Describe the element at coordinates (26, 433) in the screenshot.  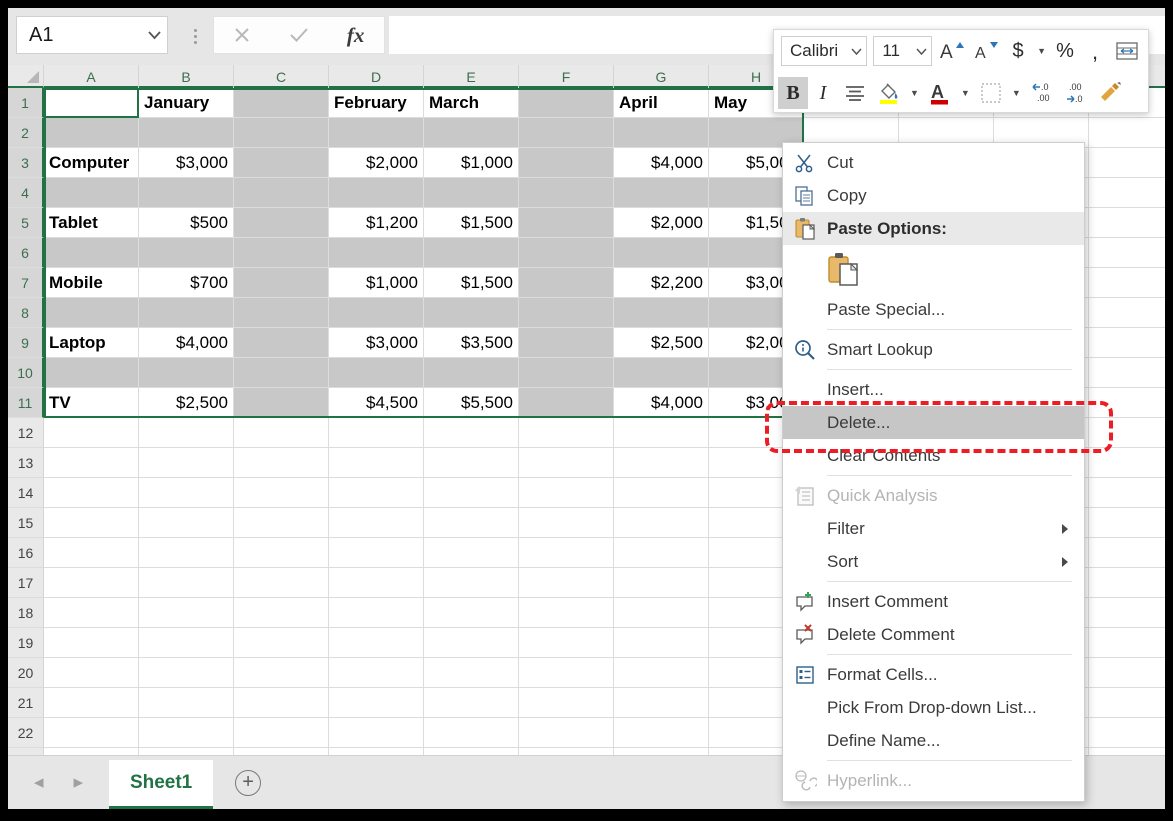
I see `row-header-12: 12` at that location.